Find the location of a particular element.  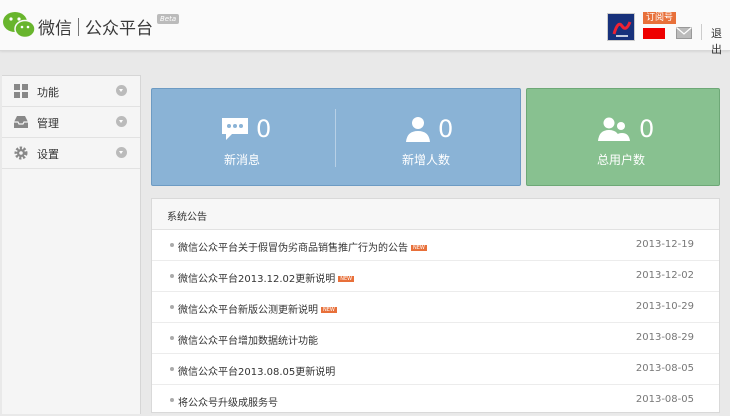

account-name-redacted is located at coordinates (654, 33).